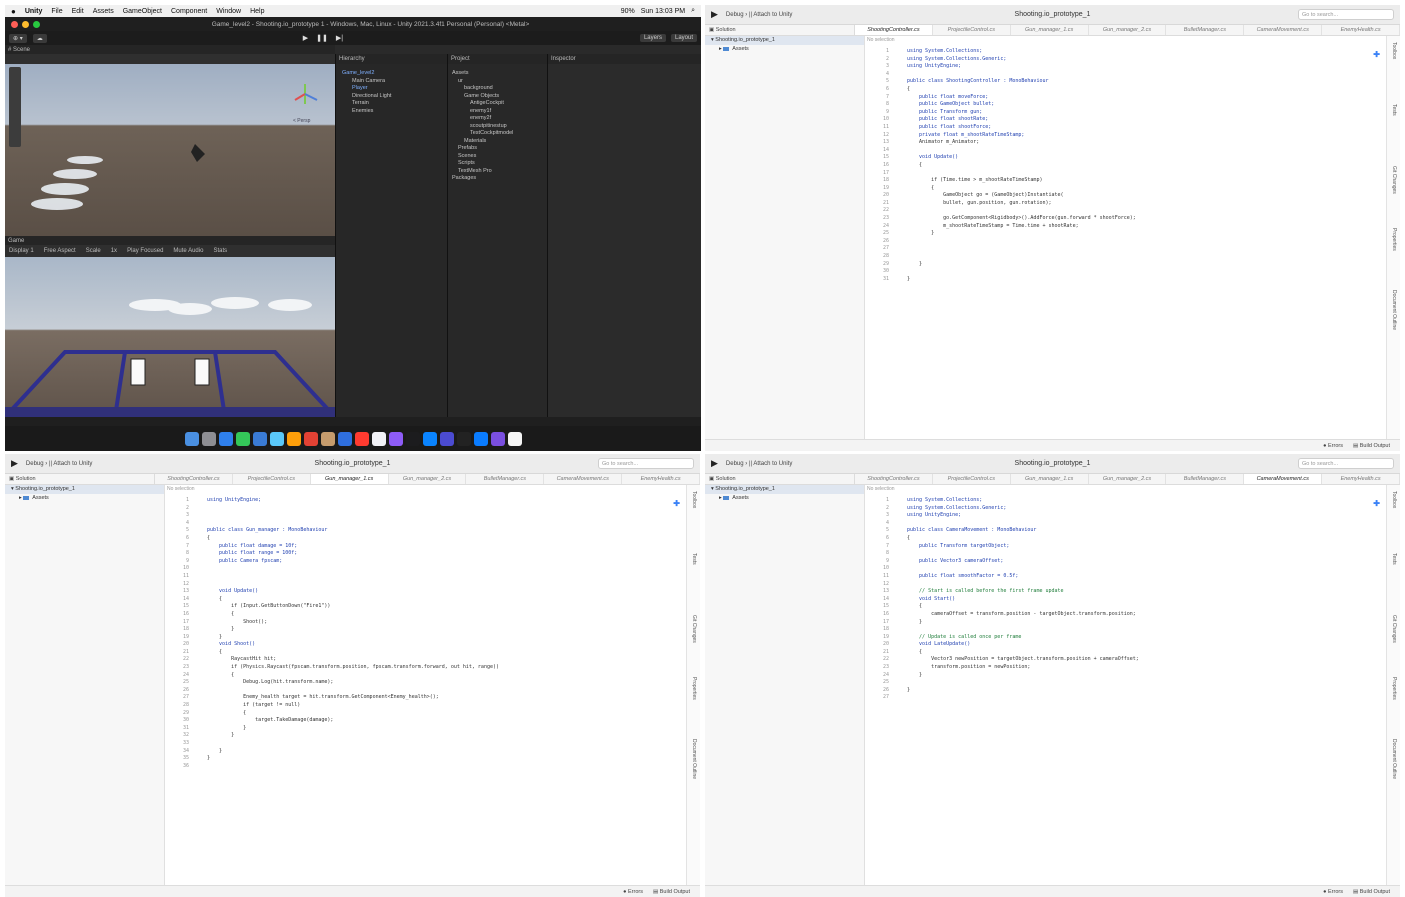 The height and width of the screenshot is (897, 1405). What do you see at coordinates (220, 251) in the screenshot?
I see `stats-toggle: Stats` at bounding box center [220, 251].